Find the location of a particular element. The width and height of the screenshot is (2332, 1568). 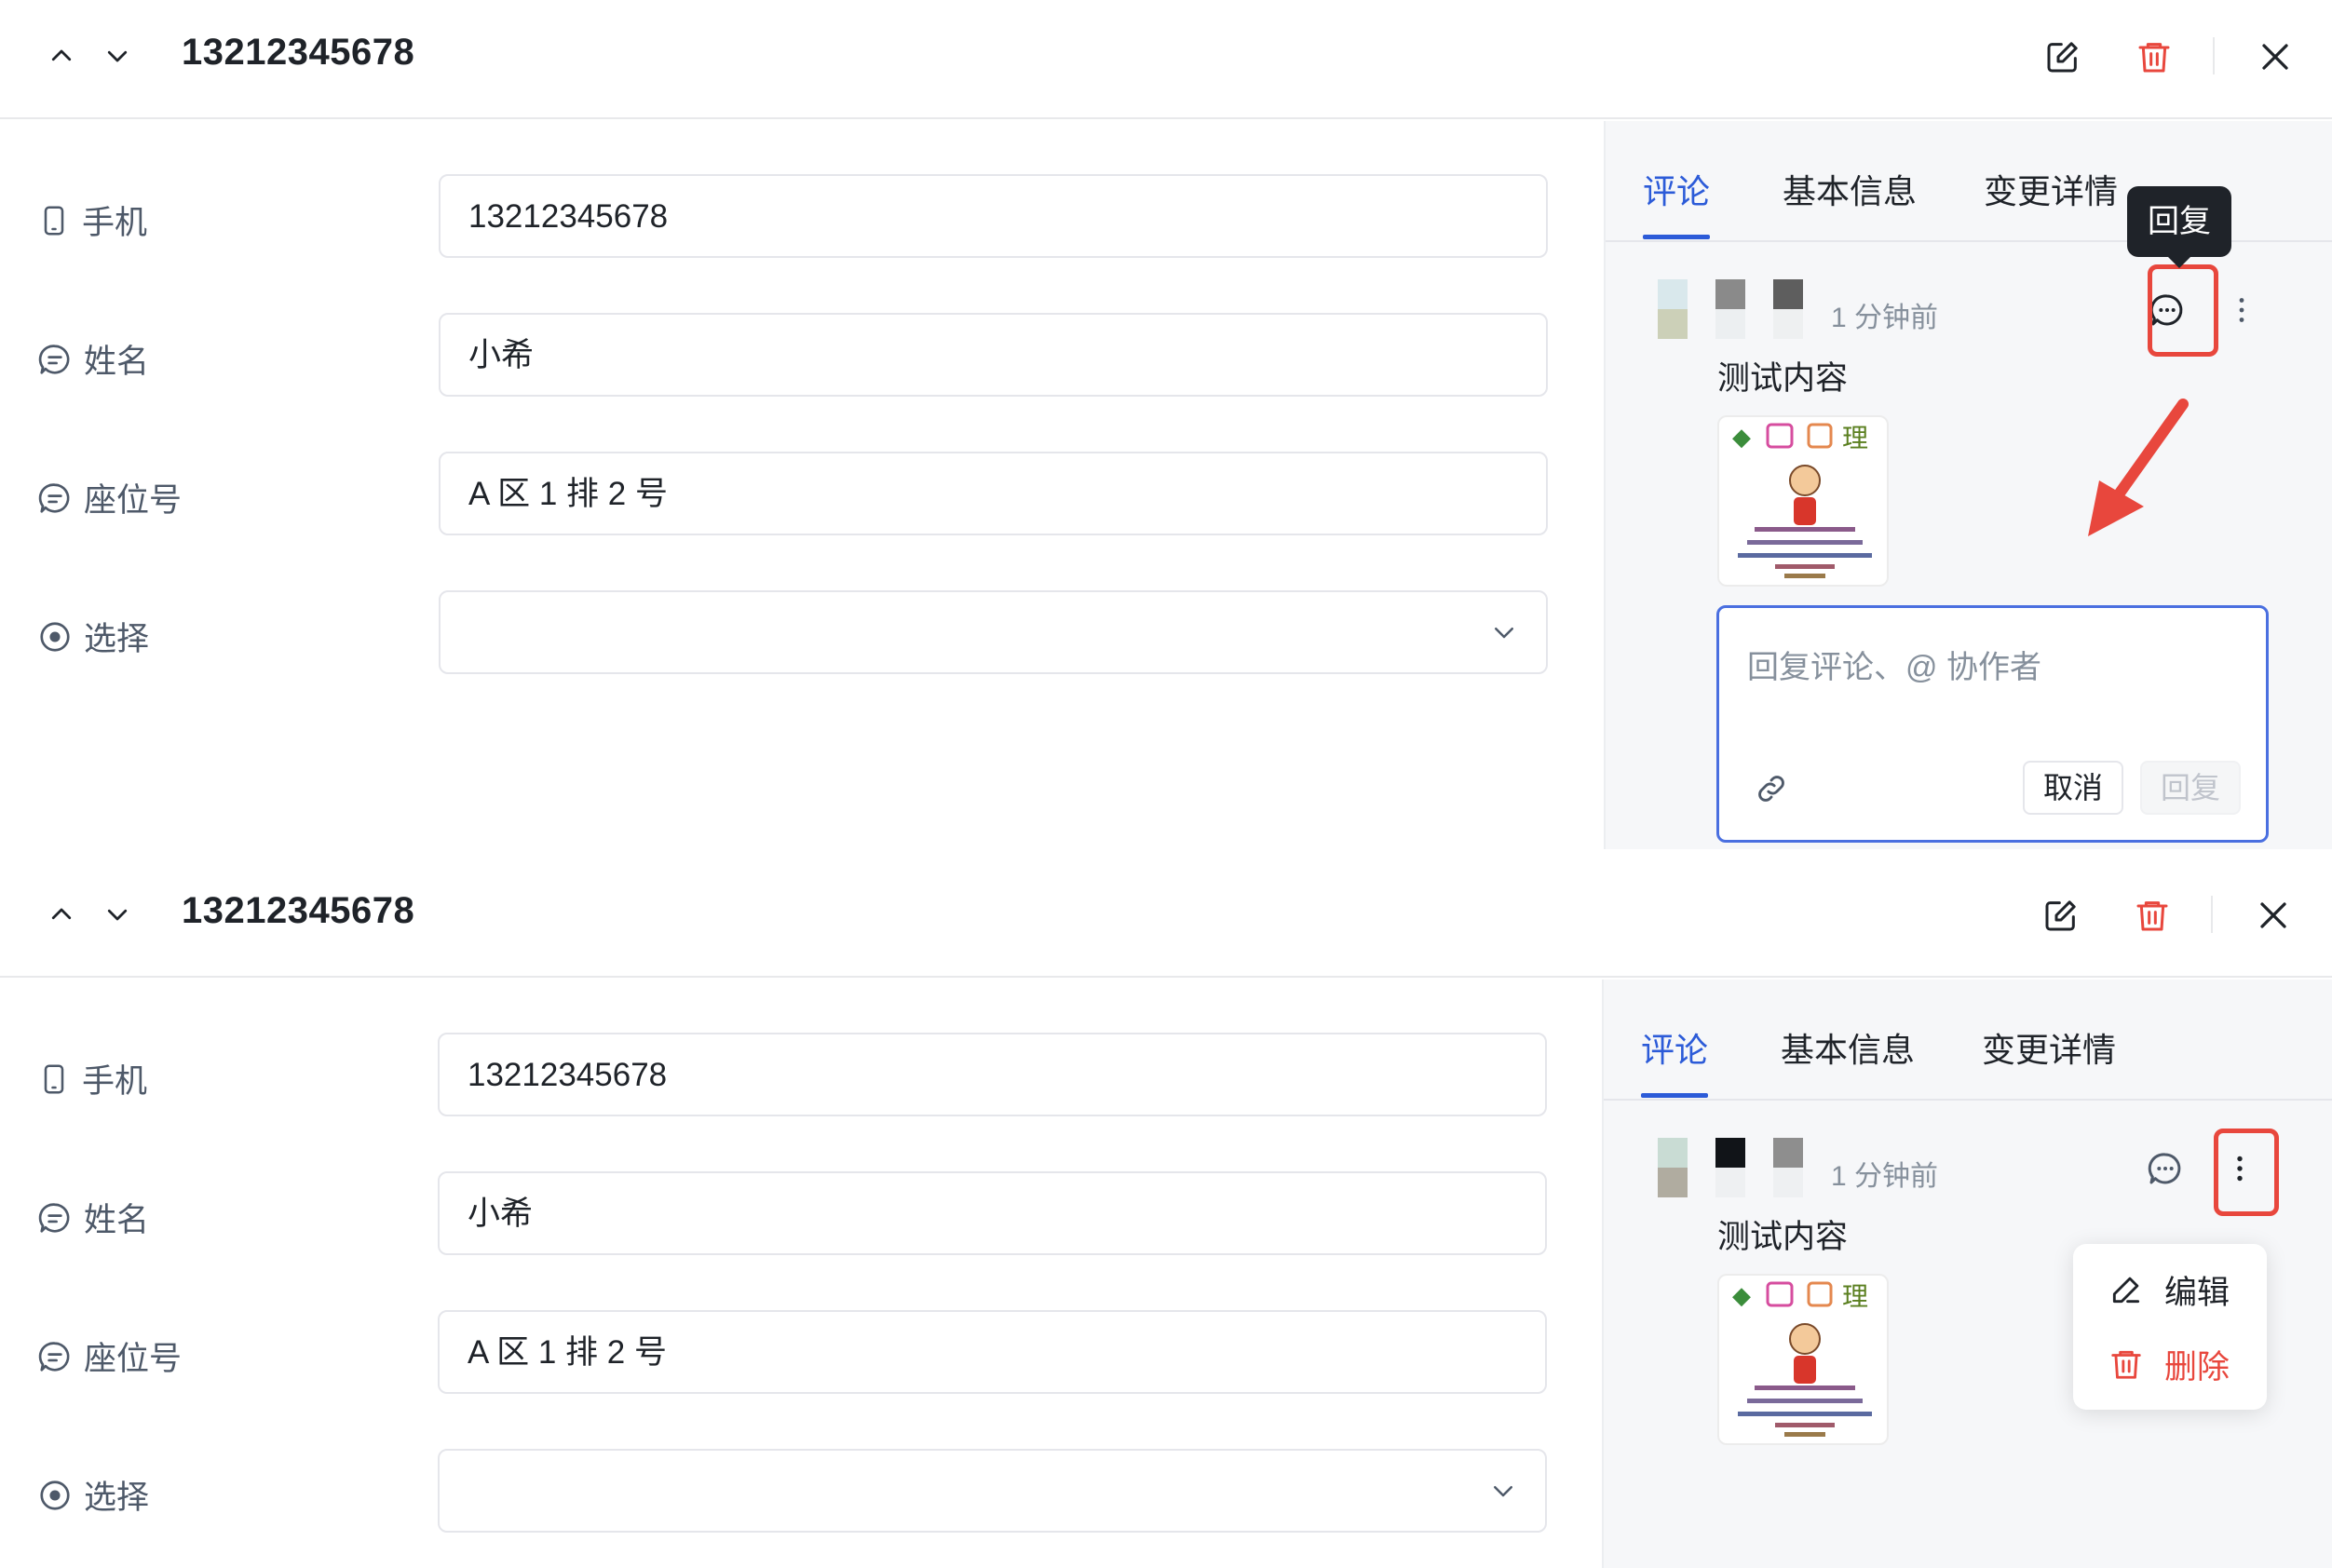

menu-item-label: 编辑 is located at coordinates (2197, 1293).